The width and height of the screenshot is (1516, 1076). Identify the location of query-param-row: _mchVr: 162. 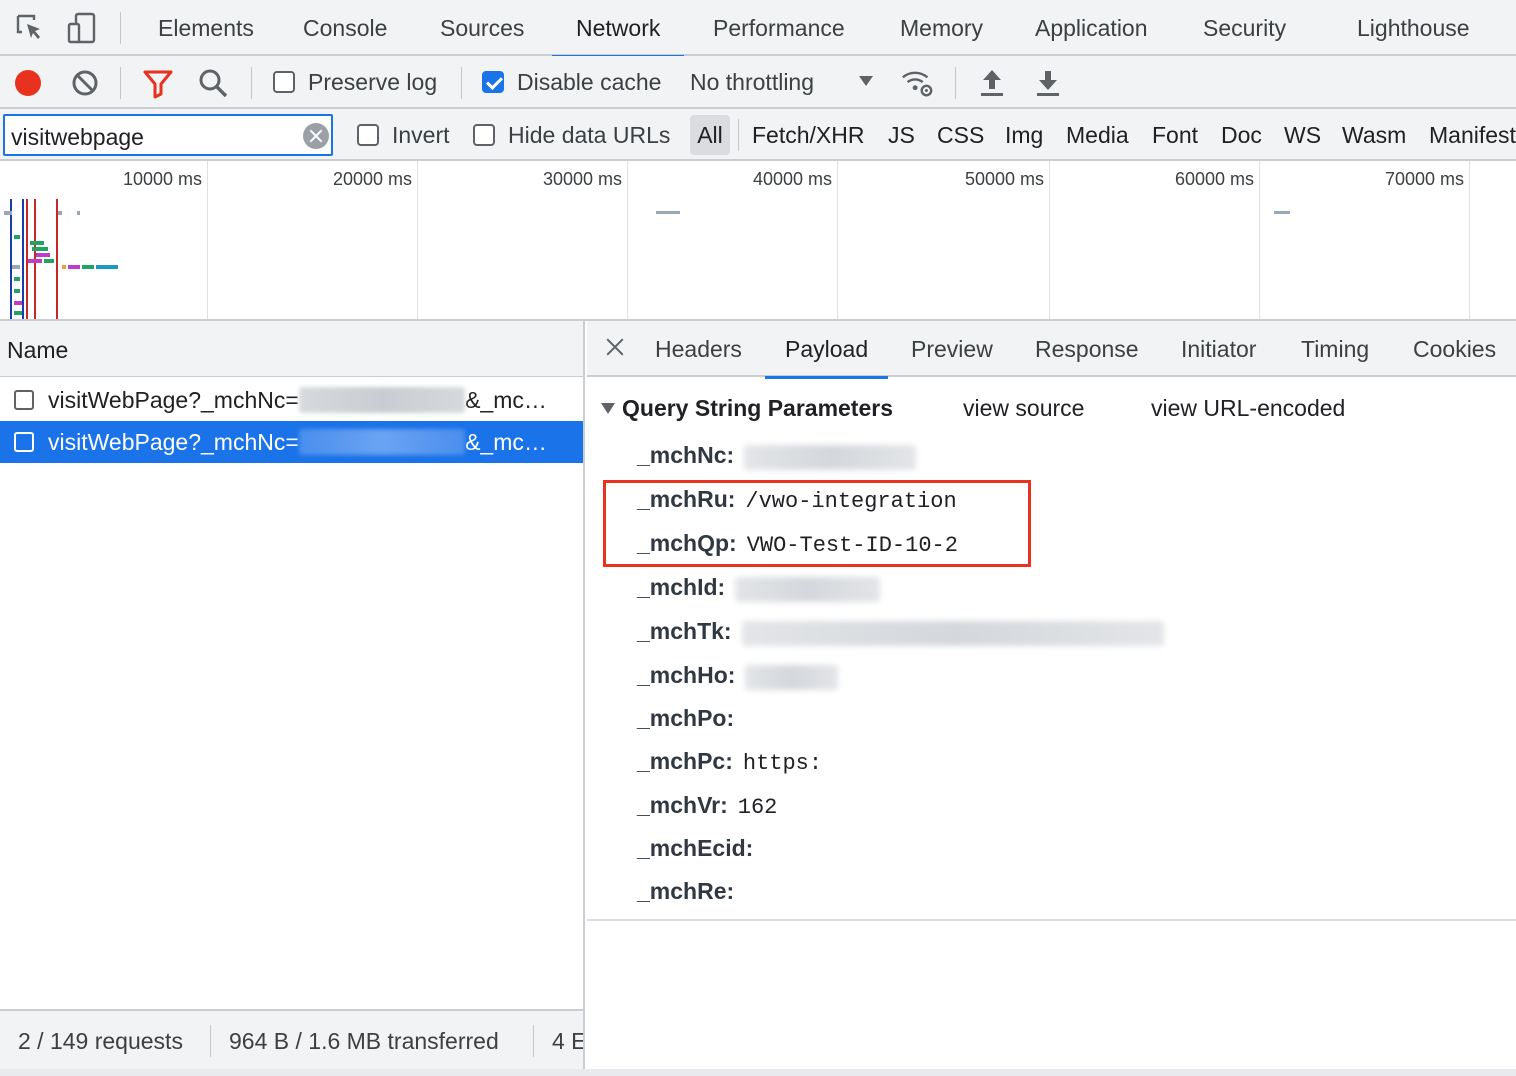
(707, 805).